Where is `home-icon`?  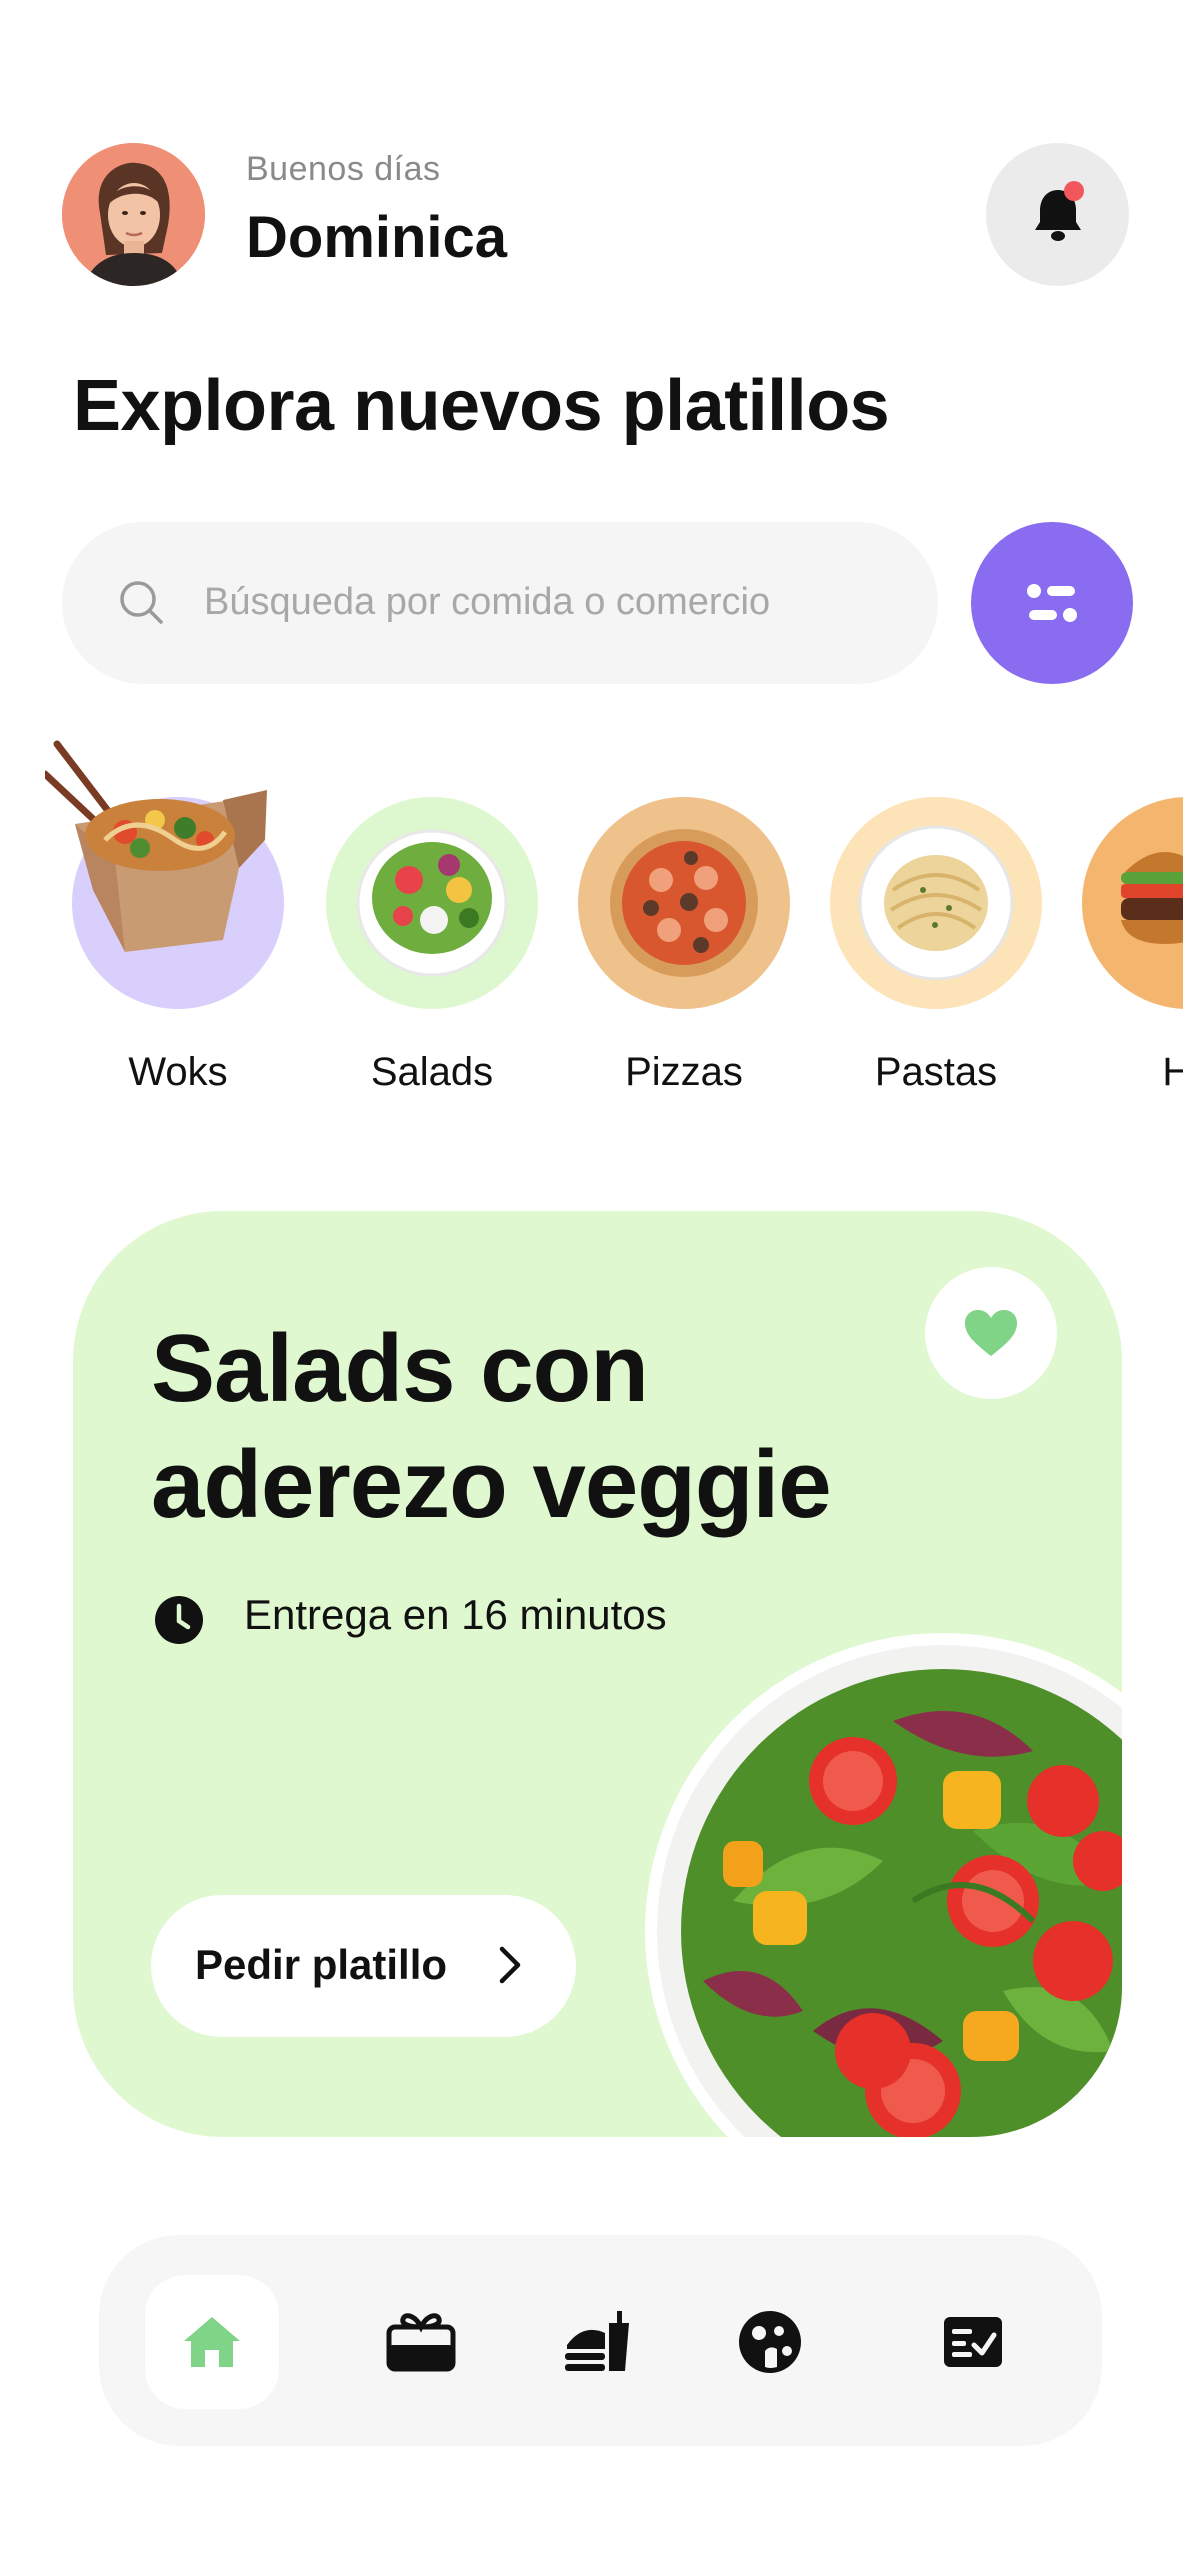 home-icon is located at coordinates (212, 2342).